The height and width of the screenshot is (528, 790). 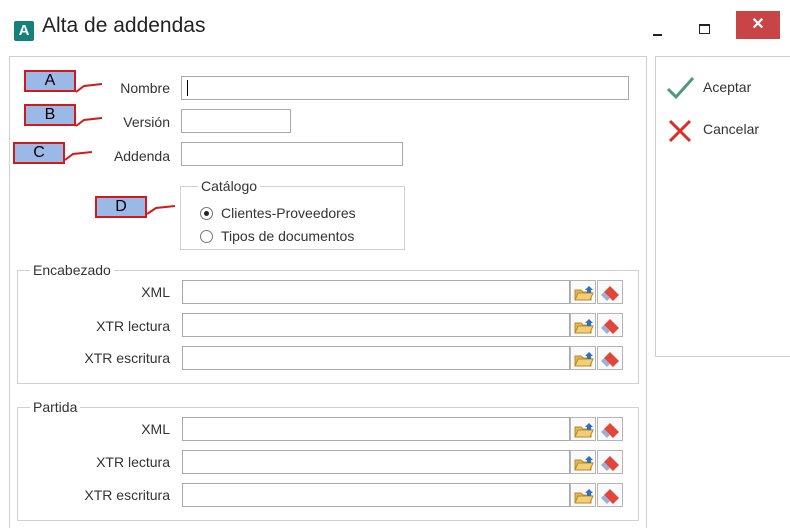 What do you see at coordinates (287, 236) in the screenshot?
I see `radio-label-tipos-documentos: Tipos de documentos` at bounding box center [287, 236].